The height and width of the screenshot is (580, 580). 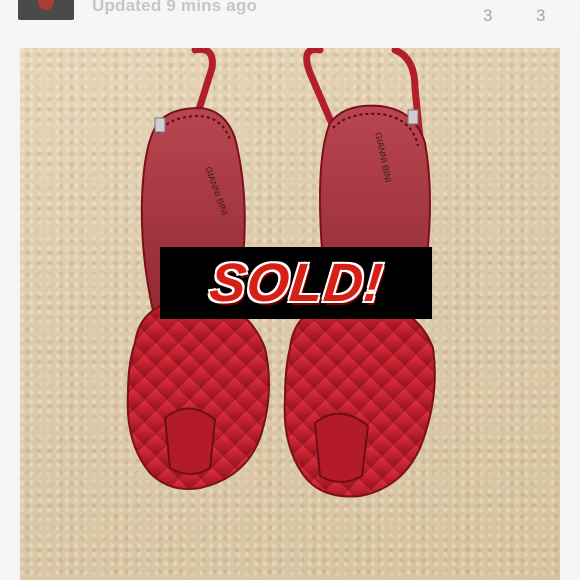 I want to click on listing-header: Updated 9 mins ago 3 3, so click(x=290, y=14).